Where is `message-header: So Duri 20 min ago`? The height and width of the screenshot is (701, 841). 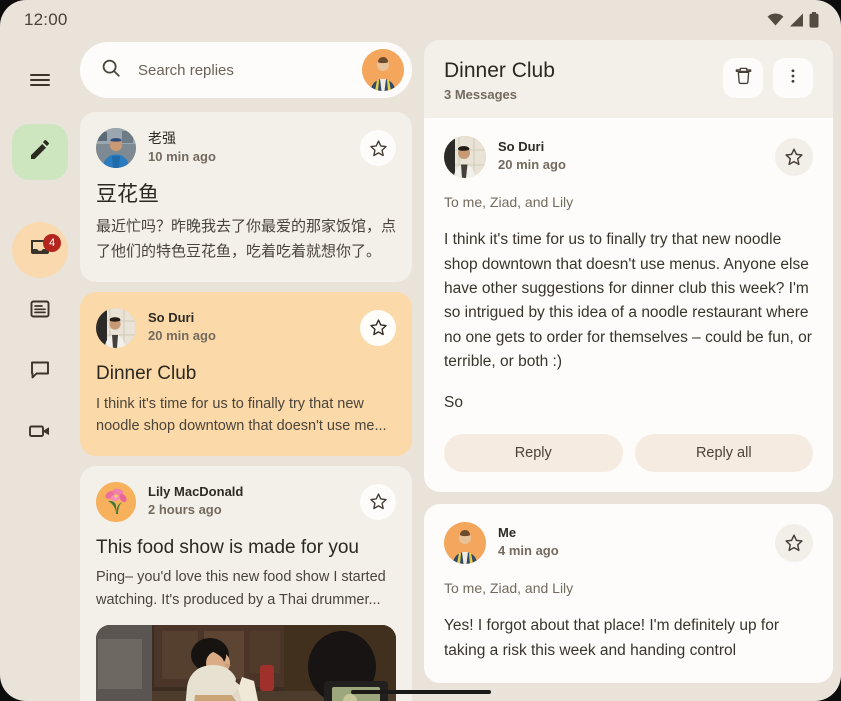 message-header: So Duri 20 min ago is located at coordinates (628, 157).